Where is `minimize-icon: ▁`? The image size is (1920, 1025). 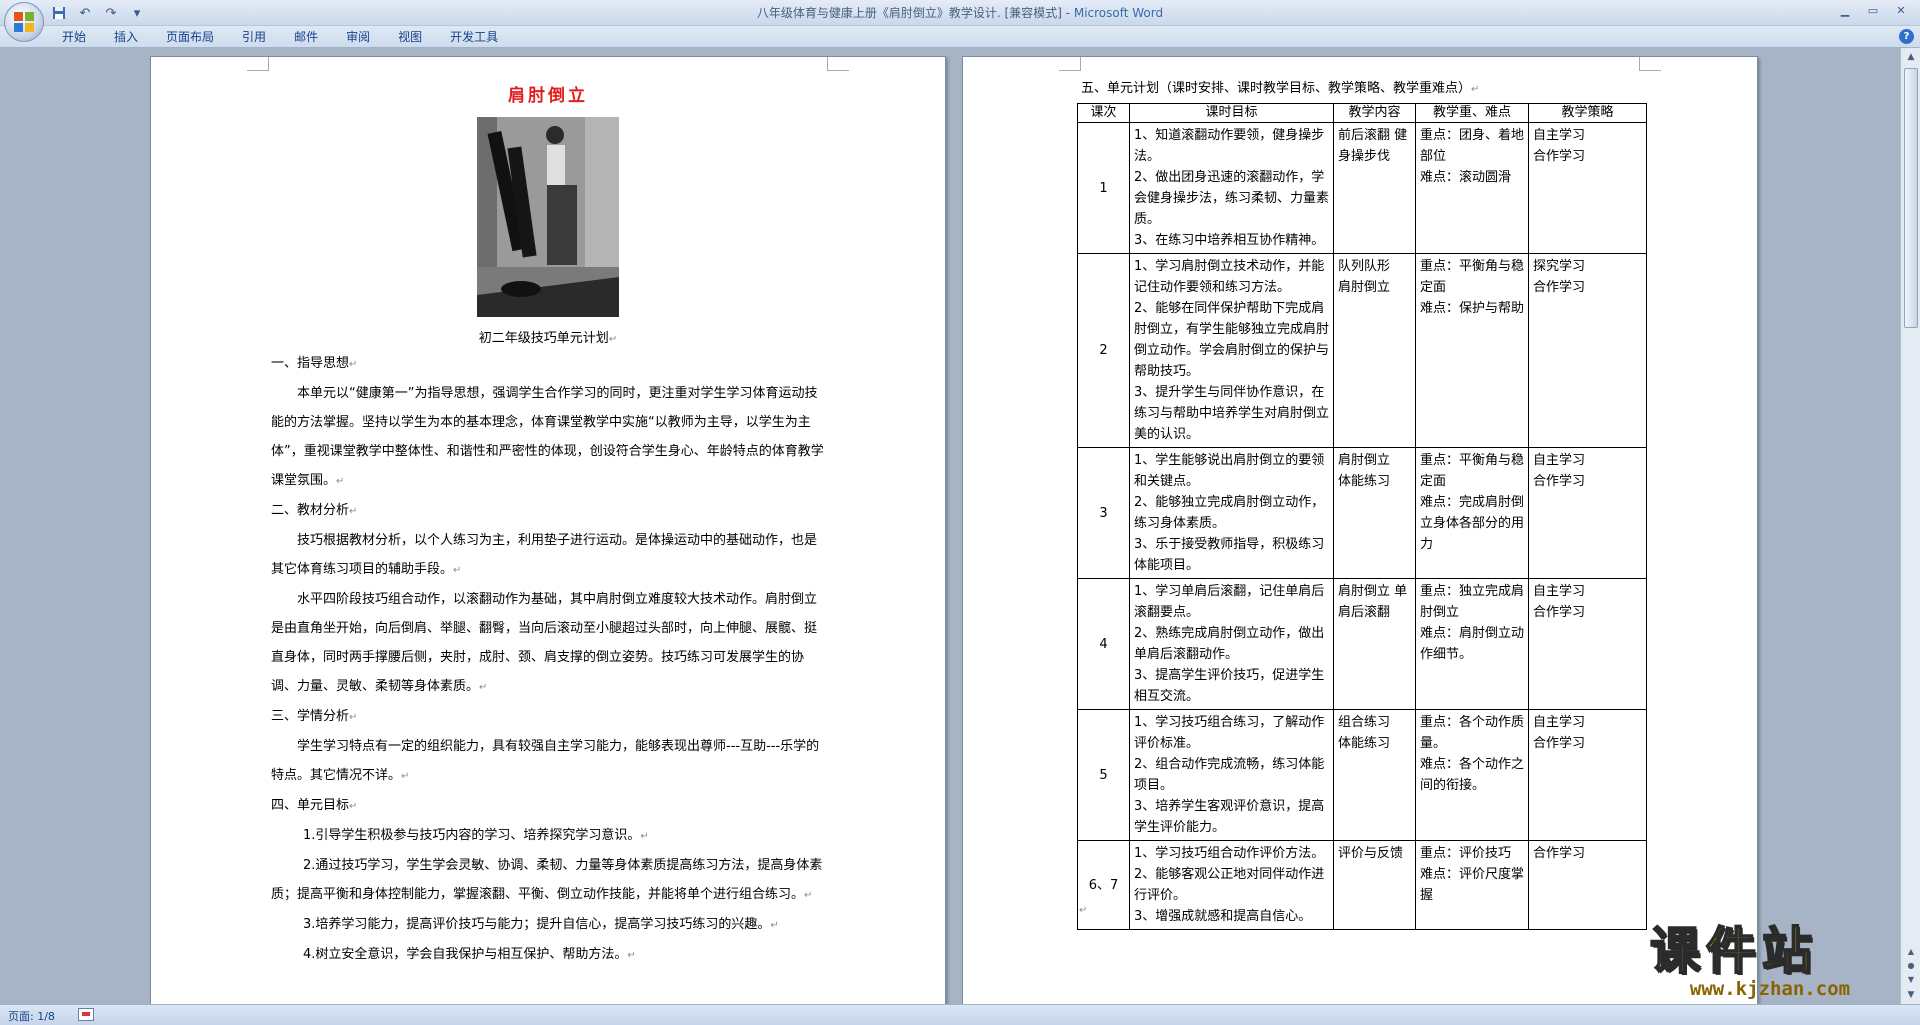
minimize-icon: ▁ is located at coordinates (1845, 11).